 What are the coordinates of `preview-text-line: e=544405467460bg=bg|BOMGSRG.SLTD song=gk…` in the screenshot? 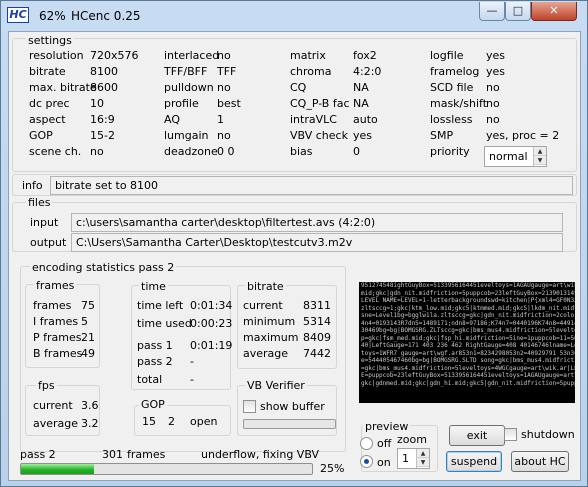 It's located at (468, 360).